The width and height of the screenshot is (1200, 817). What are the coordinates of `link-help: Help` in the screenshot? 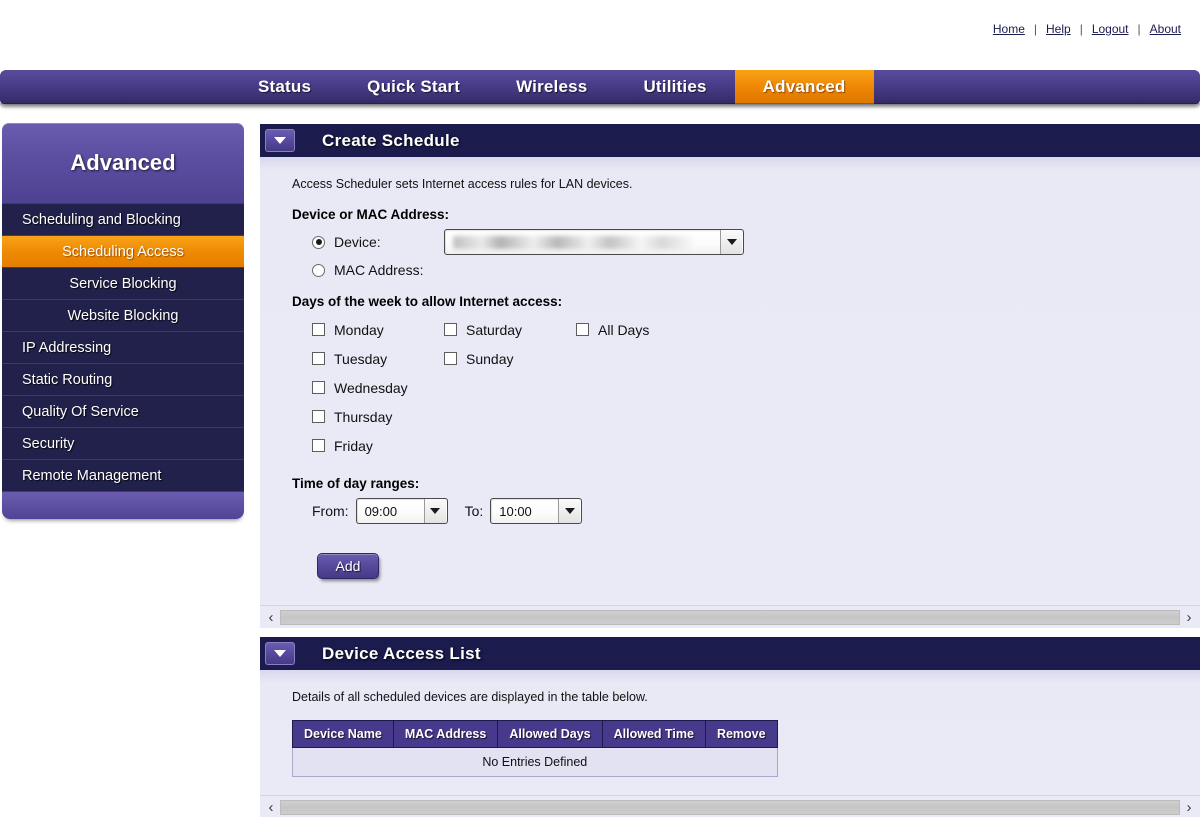 It's located at (1058, 29).